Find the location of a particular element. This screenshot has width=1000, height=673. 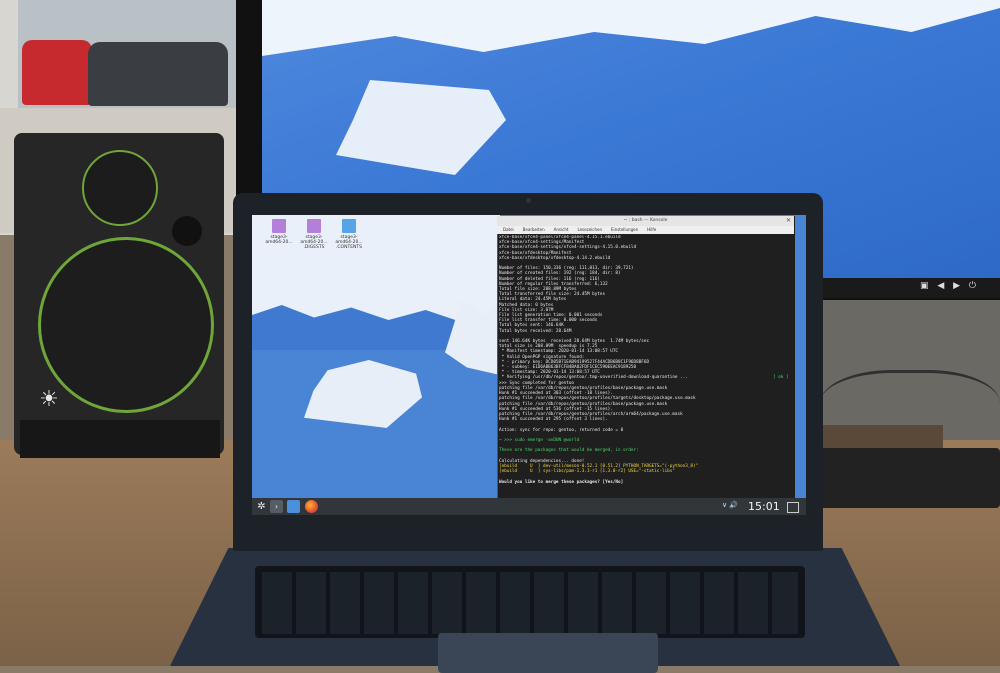

desktop-file-label: stage3-amd64-20... .DIGESTS is located at coordinates (314, 242).